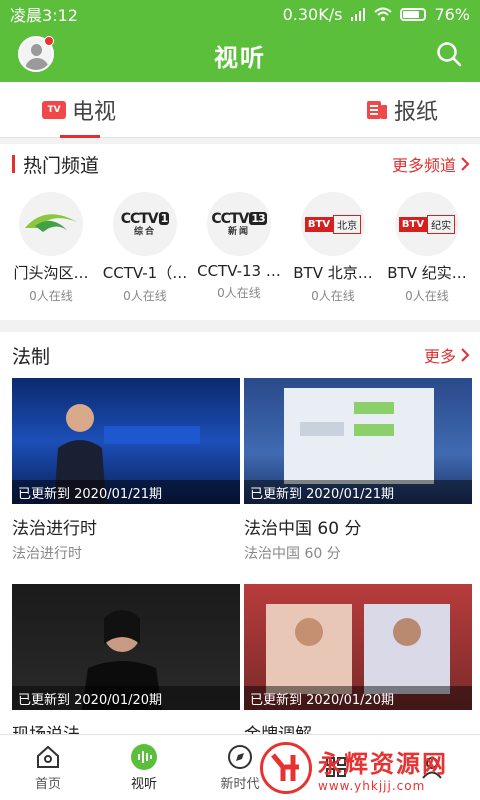 Image resolution: width=480 pixels, height=800 pixels. I want to click on audio-wave-icon, so click(144, 757).